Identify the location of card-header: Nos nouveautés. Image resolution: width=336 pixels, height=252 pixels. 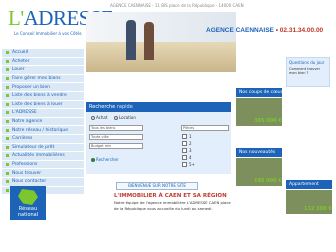
(259, 152).